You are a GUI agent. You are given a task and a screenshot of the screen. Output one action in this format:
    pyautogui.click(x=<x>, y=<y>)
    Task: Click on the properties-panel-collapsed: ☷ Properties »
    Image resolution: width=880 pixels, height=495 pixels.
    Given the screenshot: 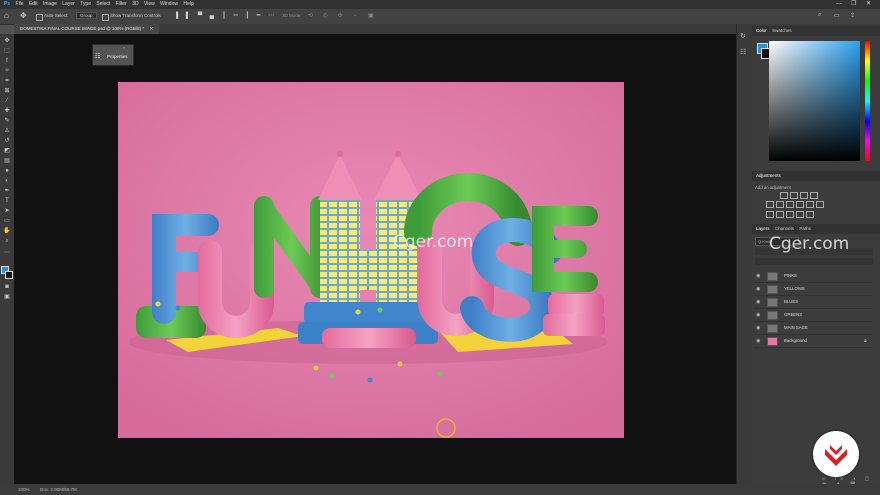 What is the action you would take?
    pyautogui.click(x=113, y=55)
    